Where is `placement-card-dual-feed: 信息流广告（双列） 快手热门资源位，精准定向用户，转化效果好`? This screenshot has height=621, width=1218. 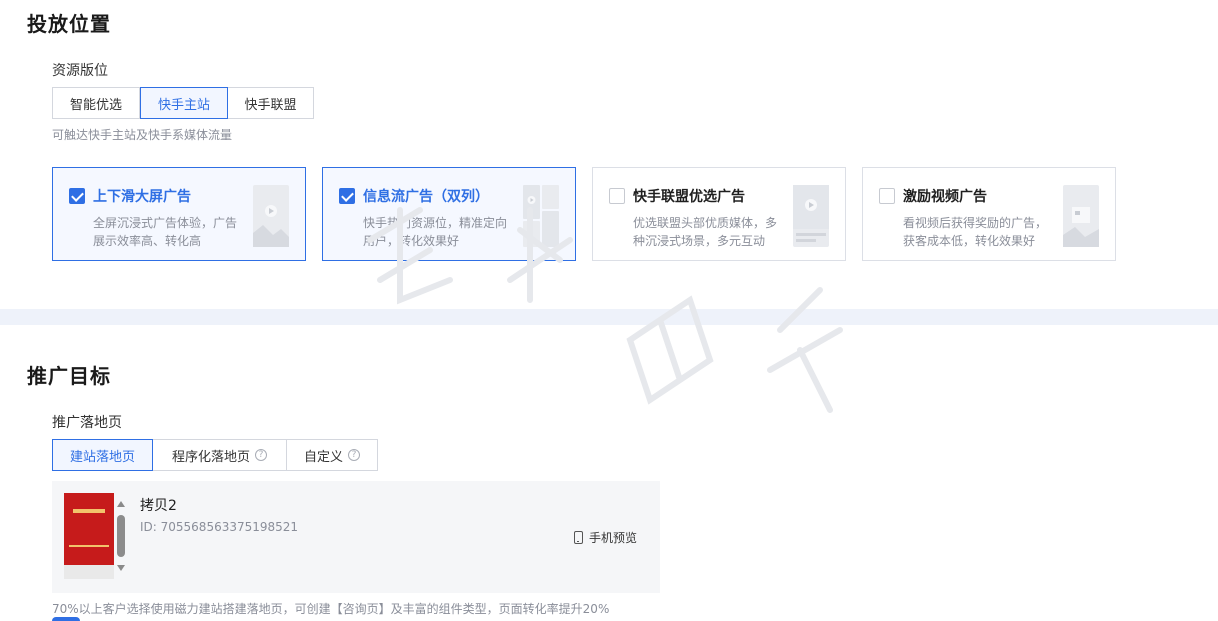
placement-card-dual-feed: 信息流广告（双列） 快手热门资源位，精准定向用户，转化效果好 is located at coordinates (449, 214).